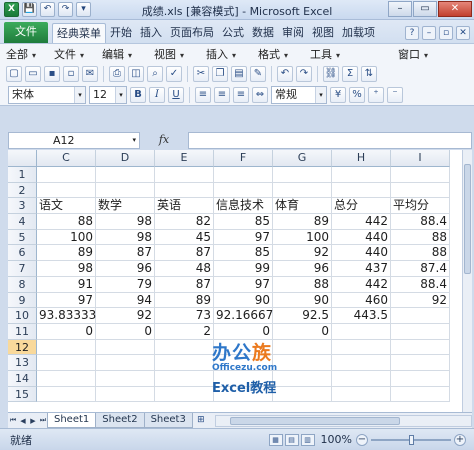  I want to click on insert-function-icon: fx, so click(164, 140).